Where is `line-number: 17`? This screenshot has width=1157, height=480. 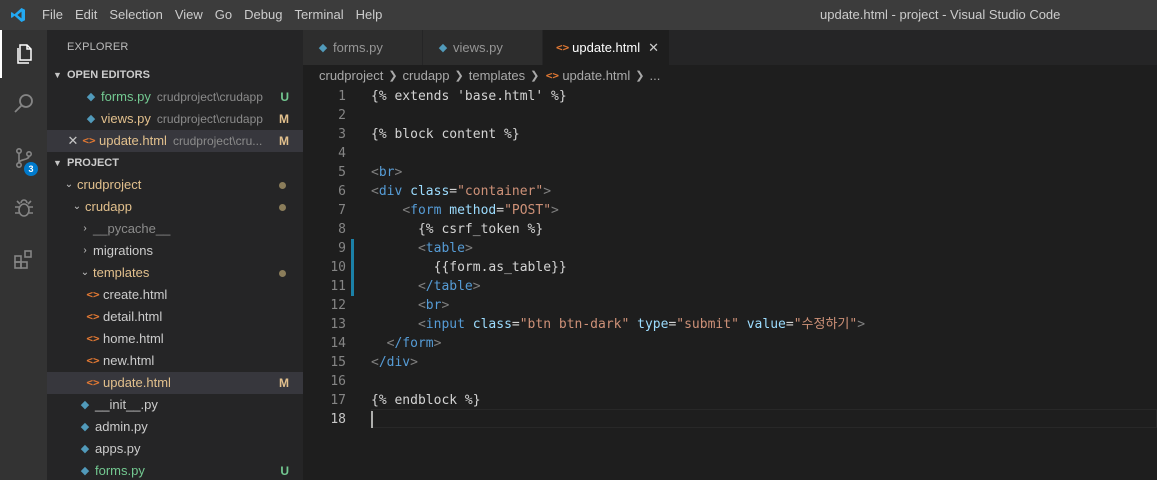
line-number: 17 is located at coordinates (338, 400).